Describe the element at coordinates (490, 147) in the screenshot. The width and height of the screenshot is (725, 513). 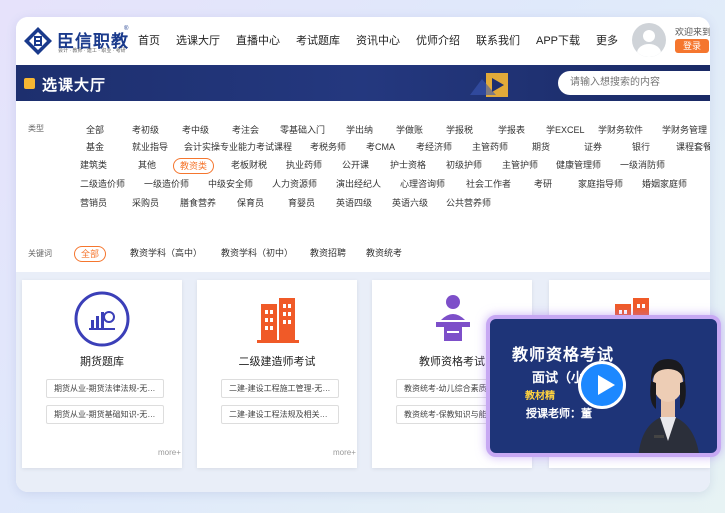
I see `type-tag: 主管药师` at that location.